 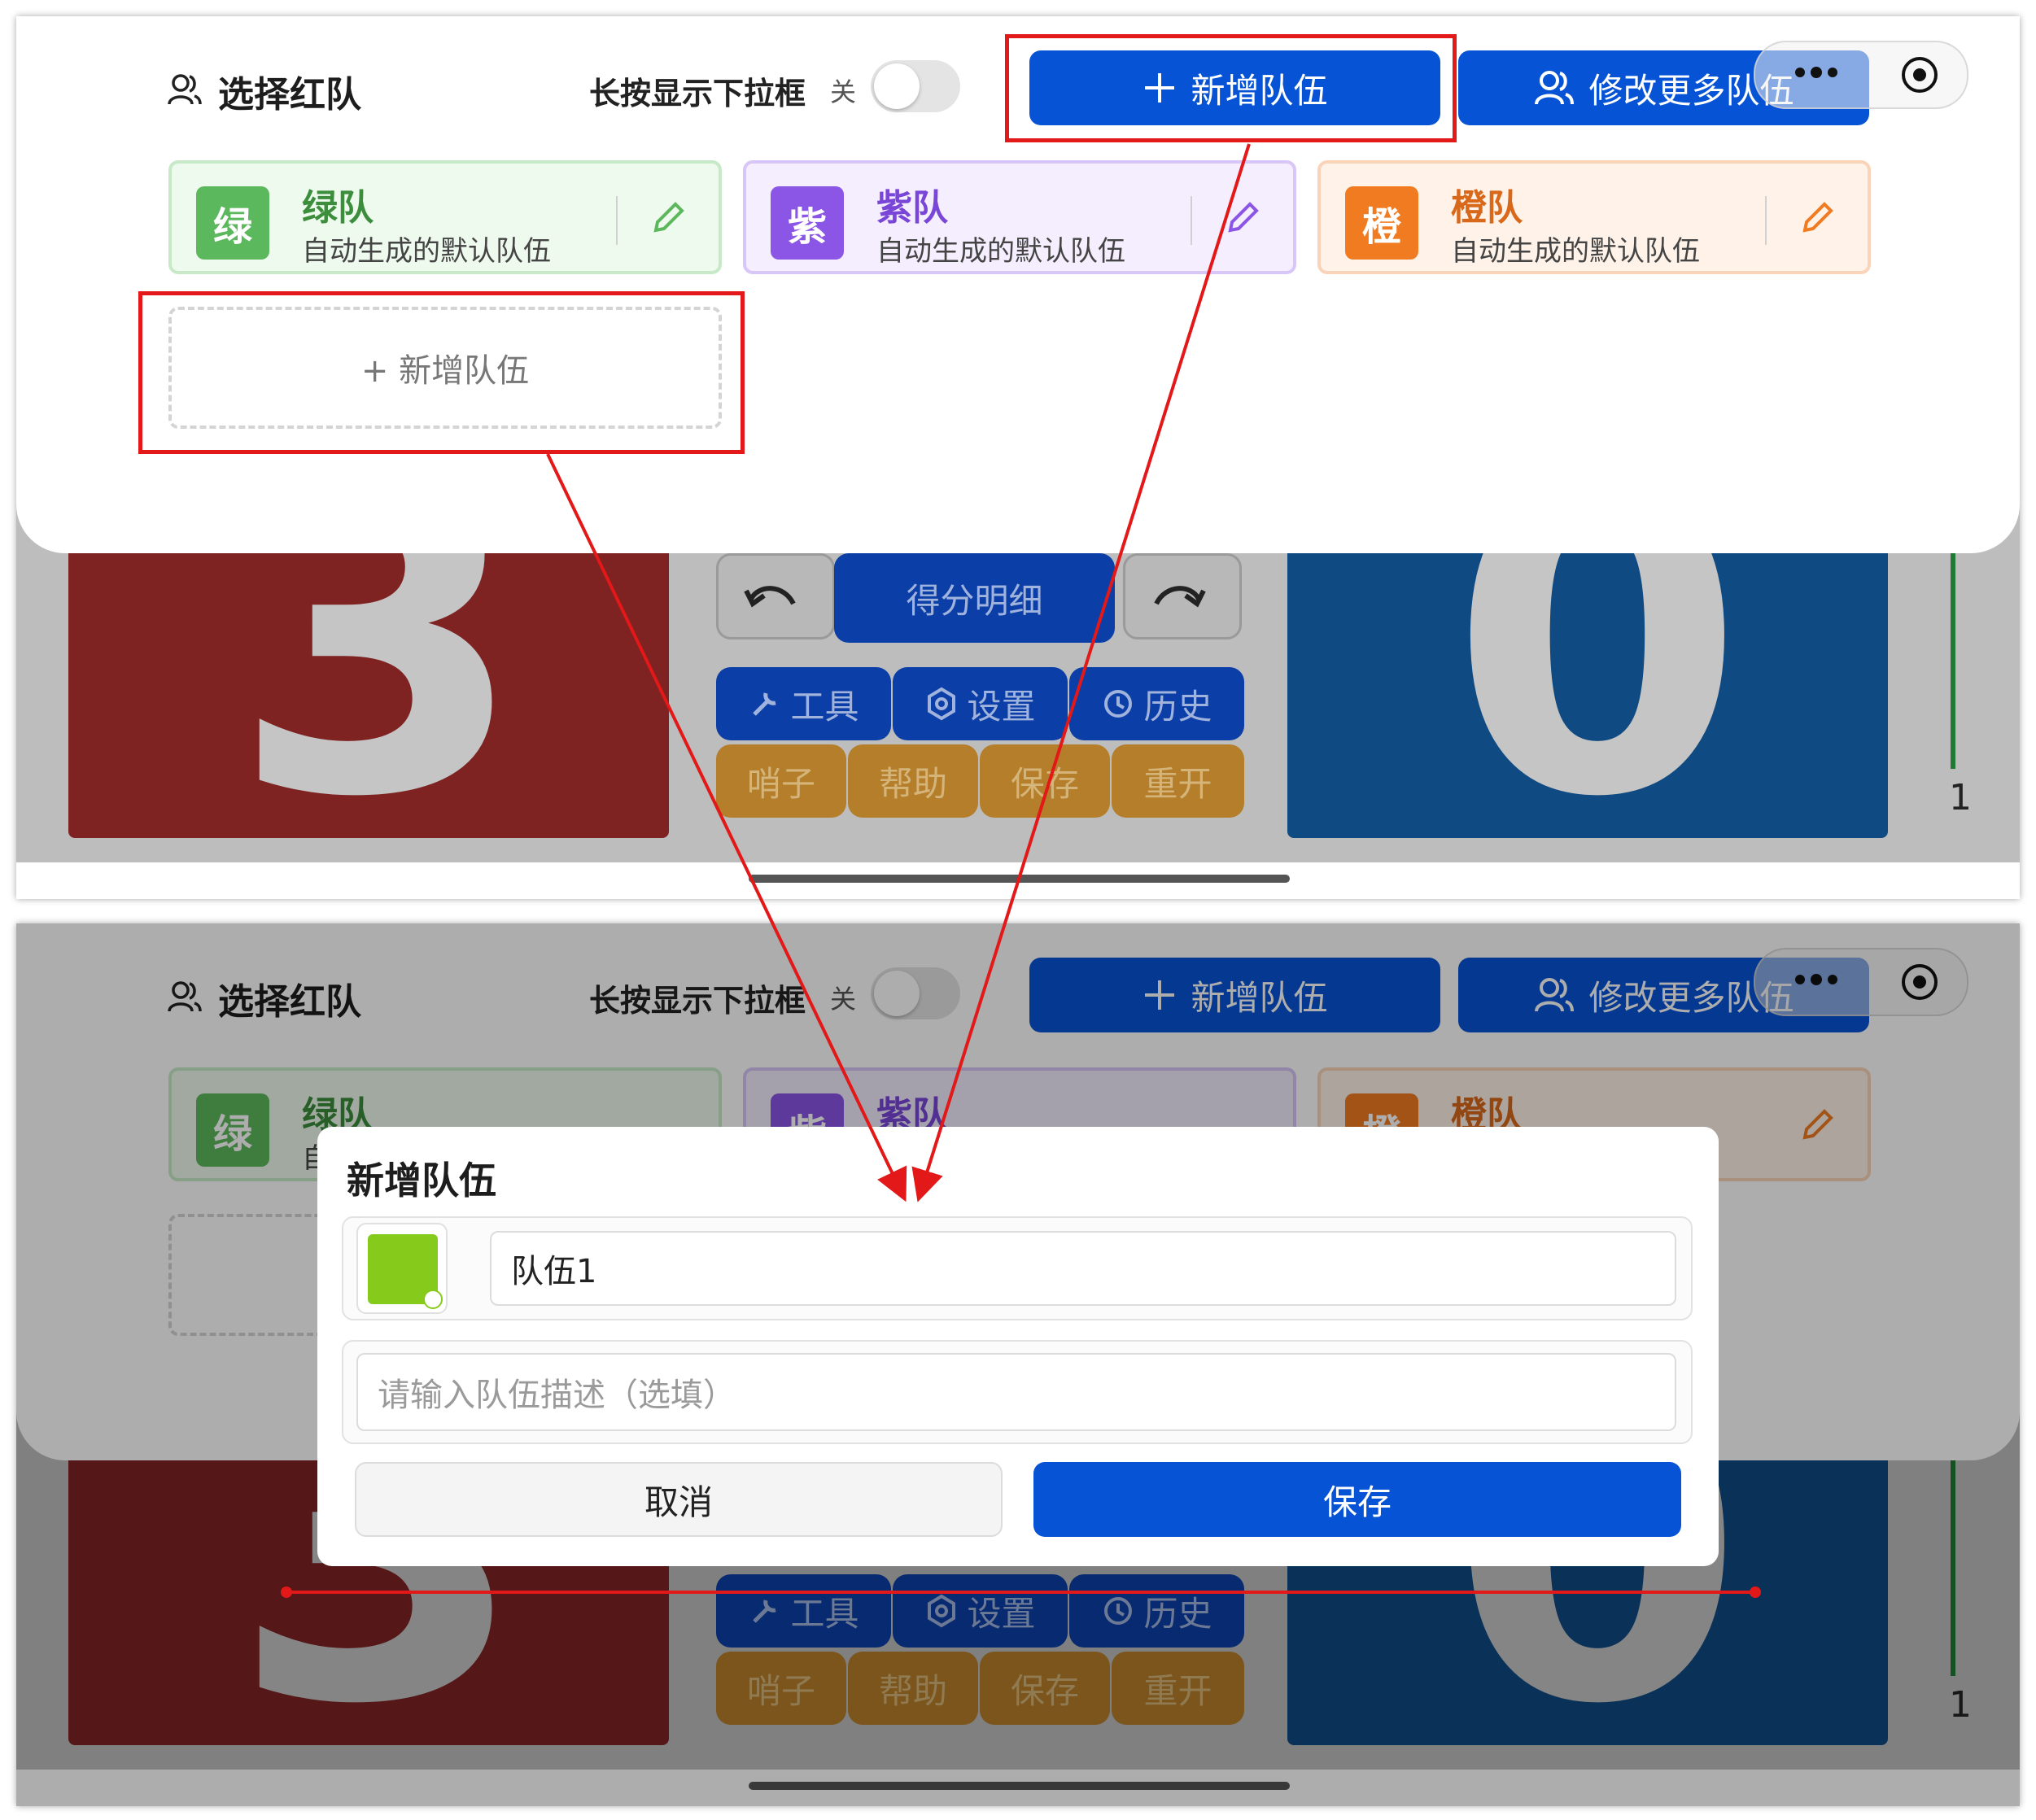 I want to click on arrow-from-add-card, so click(x=726, y=827).